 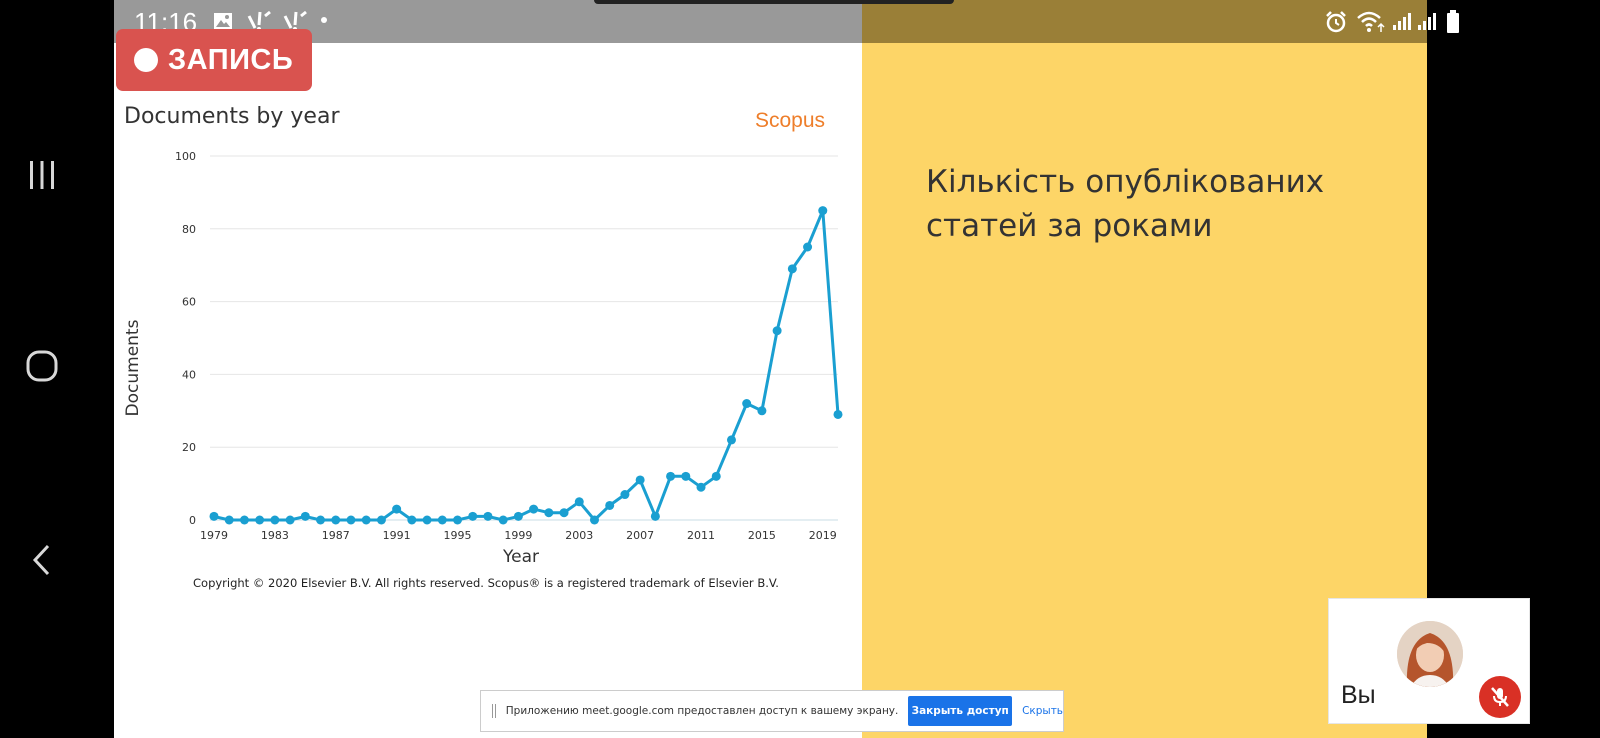 What do you see at coordinates (324, 20) in the screenshot?
I see `dot-icon` at bounding box center [324, 20].